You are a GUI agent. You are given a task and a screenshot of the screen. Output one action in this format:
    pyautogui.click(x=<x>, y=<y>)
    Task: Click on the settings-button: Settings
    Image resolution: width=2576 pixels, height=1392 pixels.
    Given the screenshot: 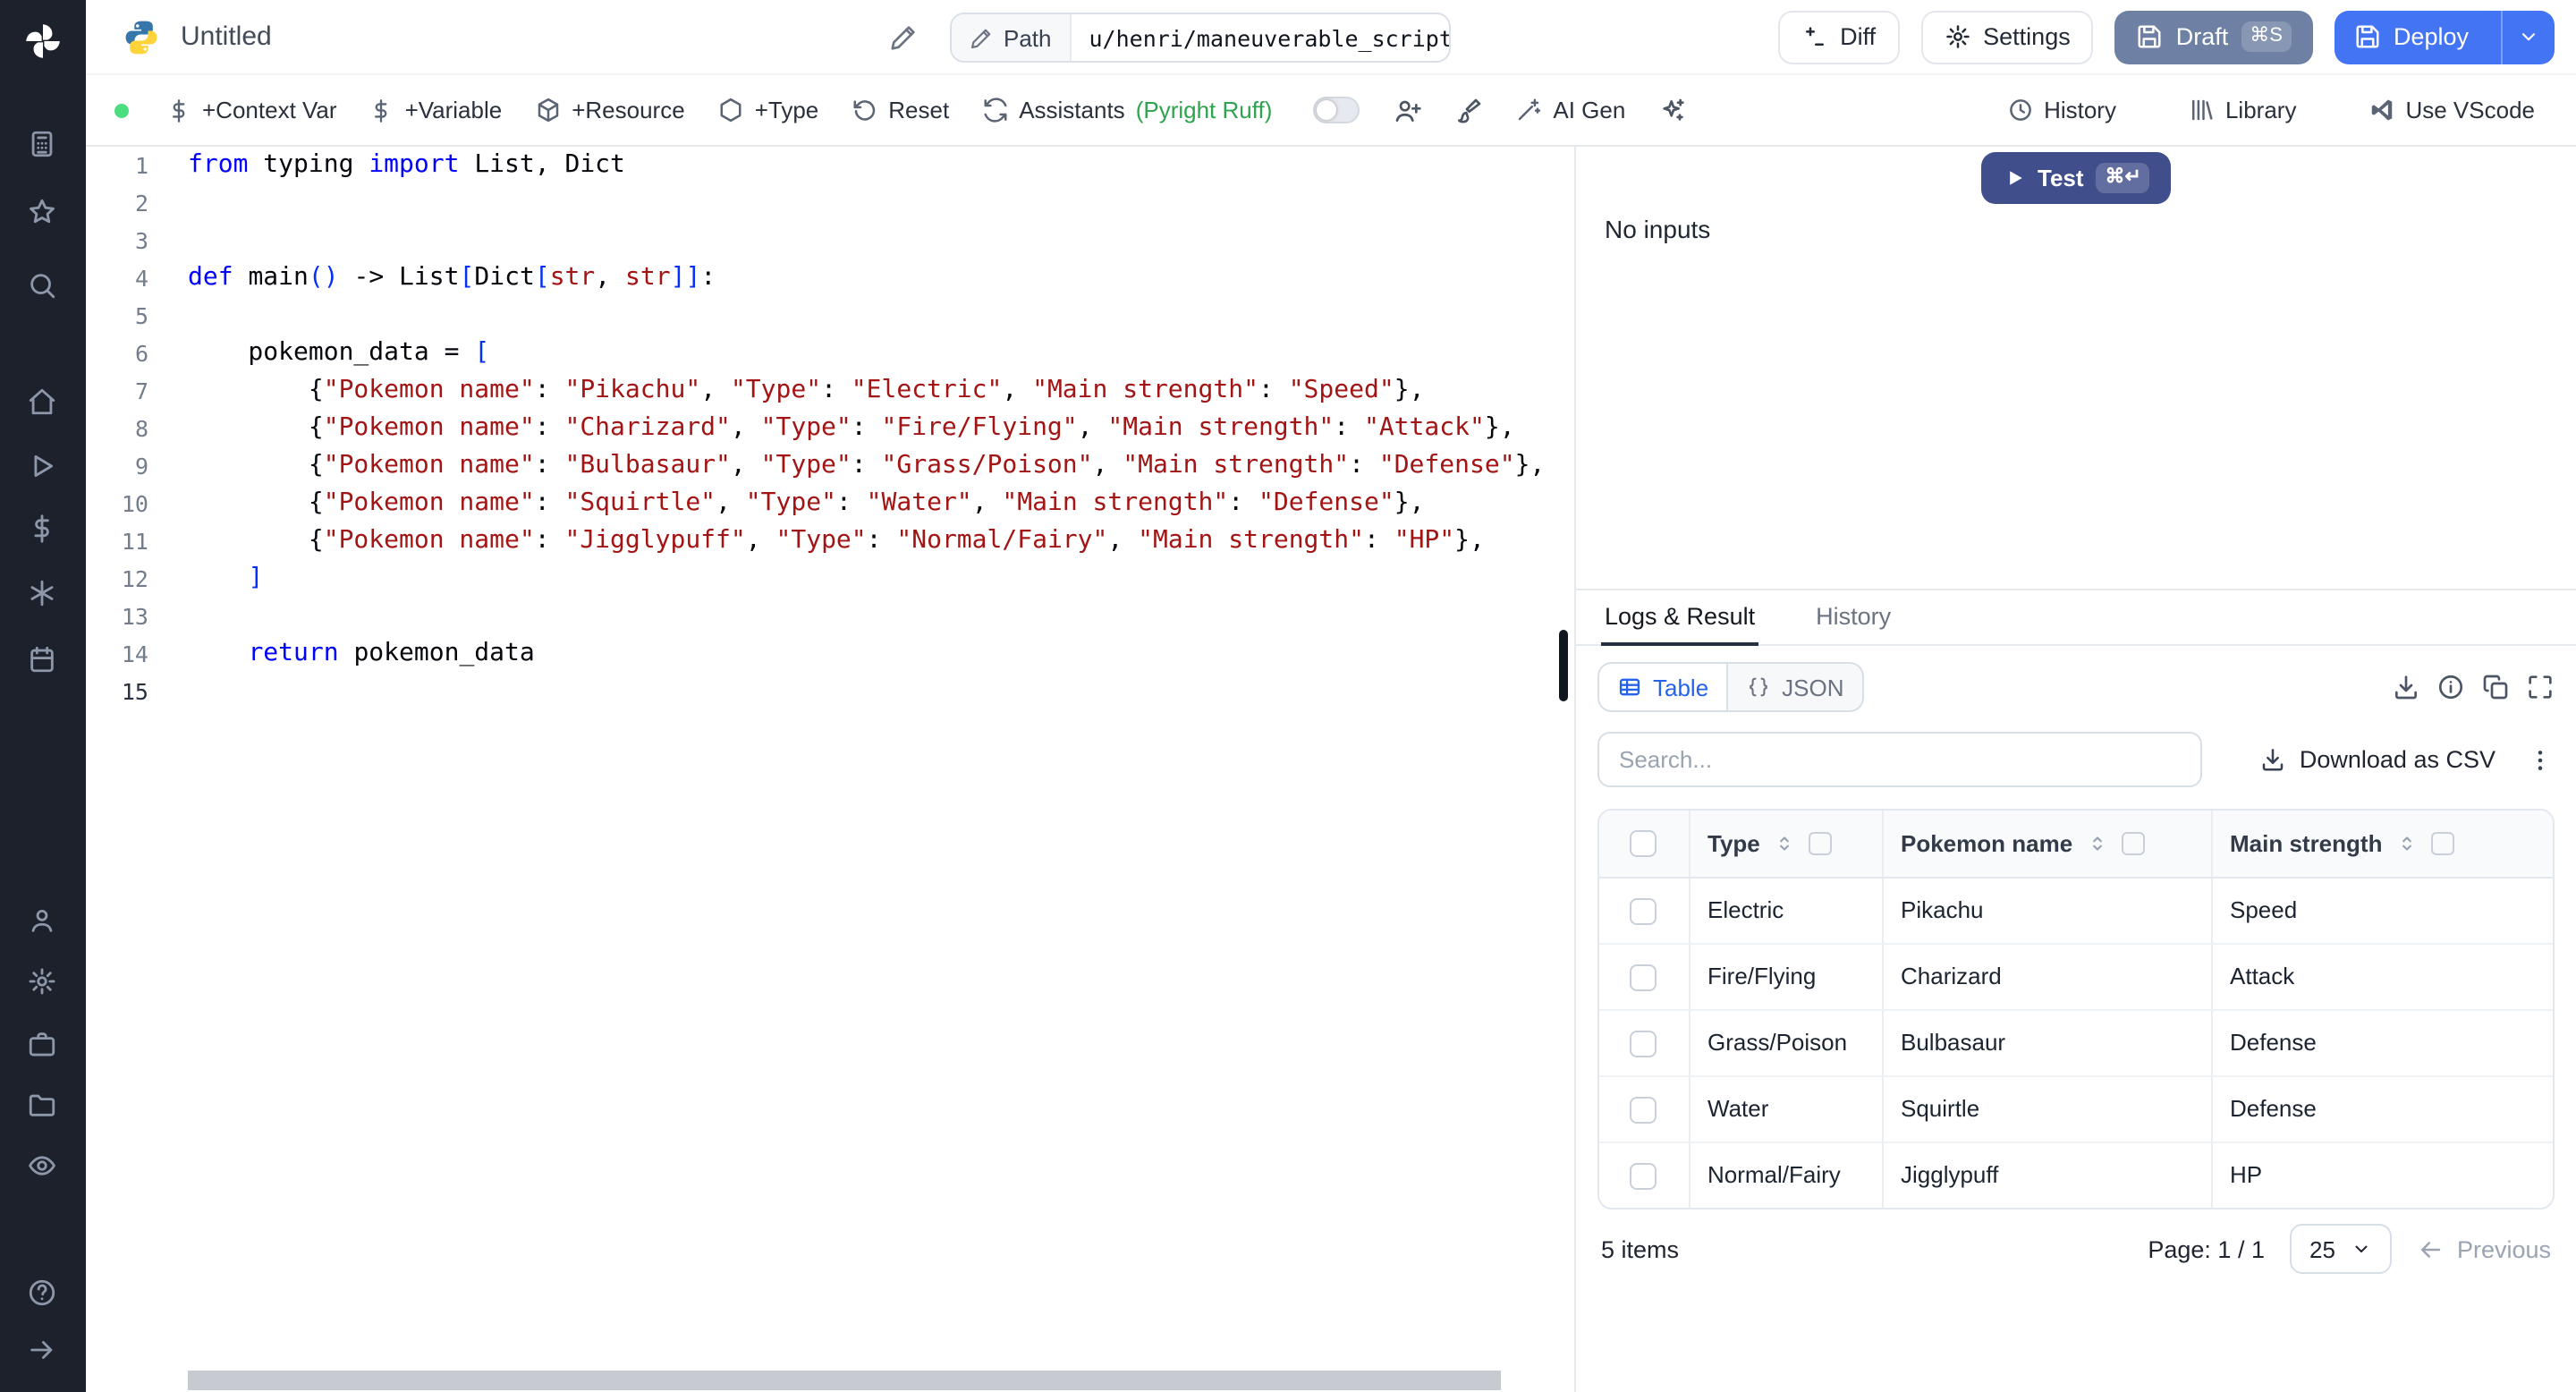 What is the action you would take?
    pyautogui.click(x=2007, y=37)
    